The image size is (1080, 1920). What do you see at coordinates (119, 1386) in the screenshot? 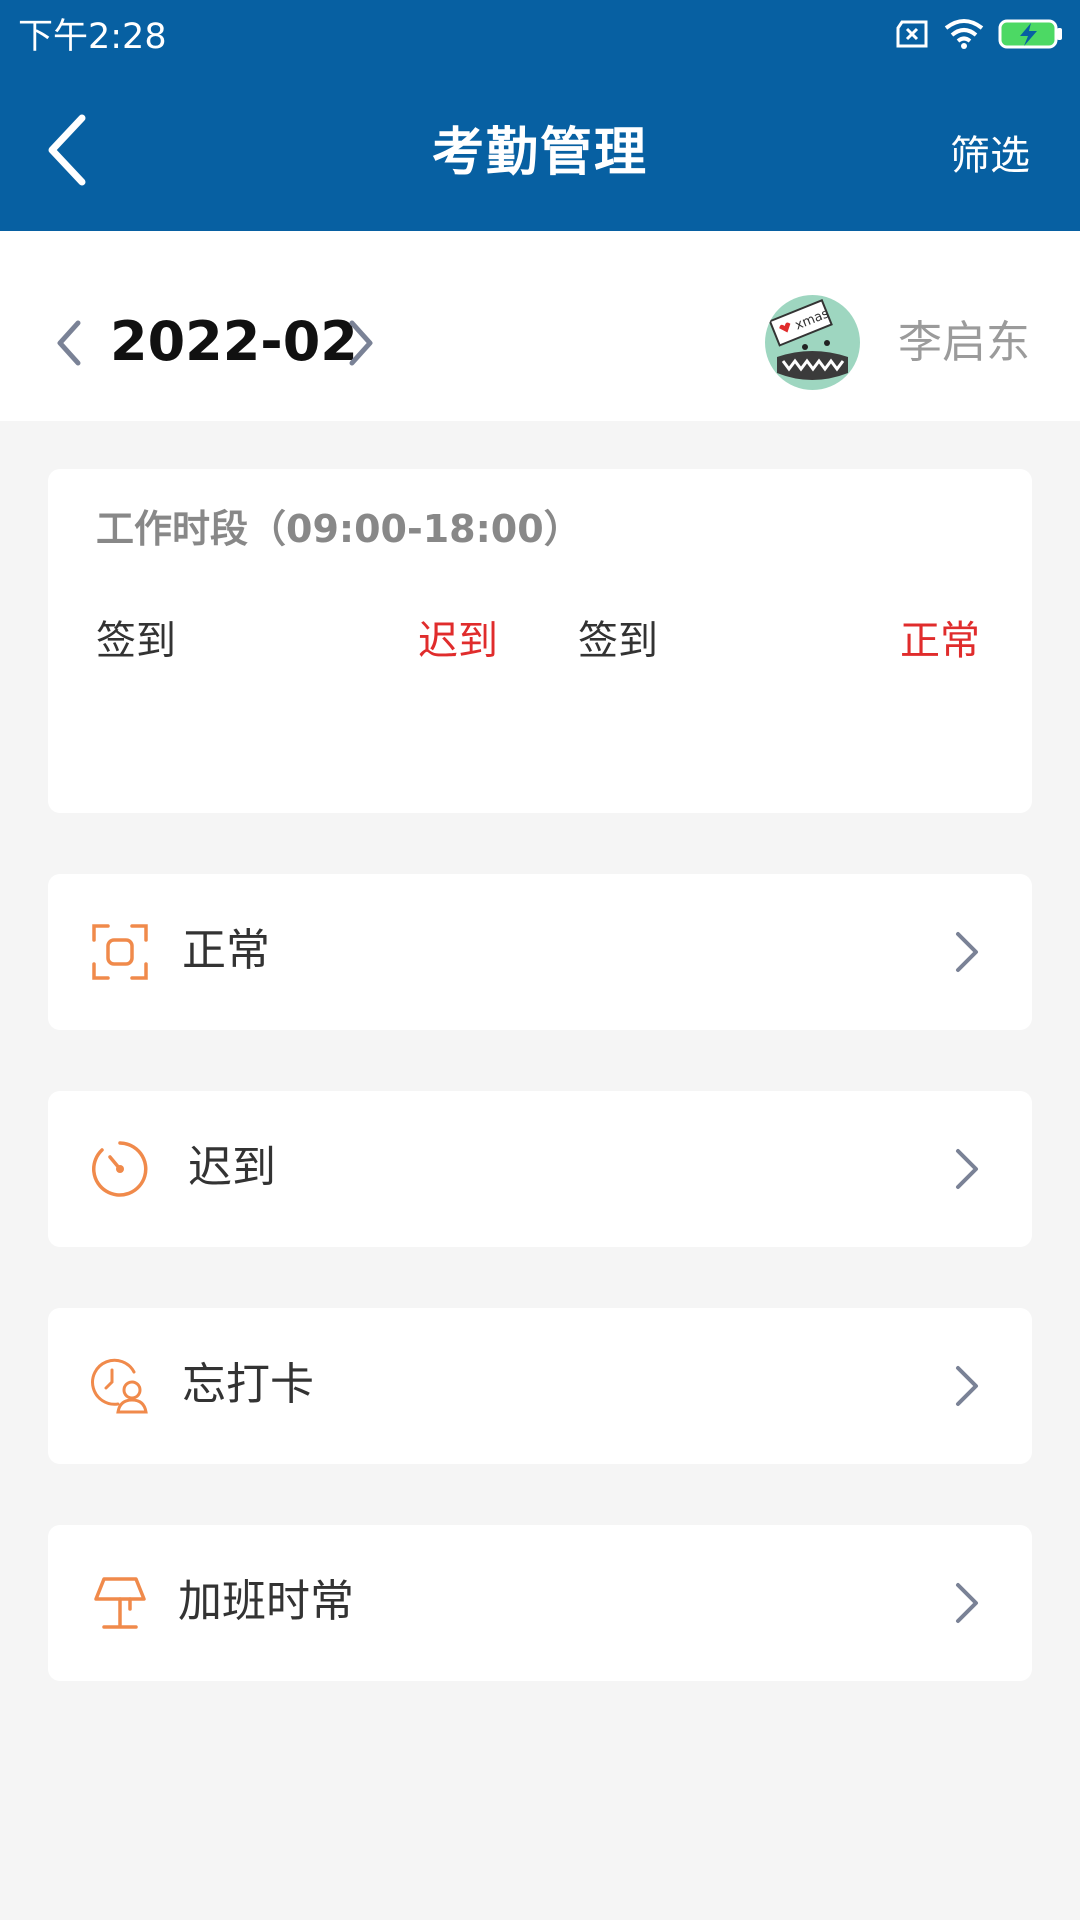
I see `clock-user-icon` at bounding box center [119, 1386].